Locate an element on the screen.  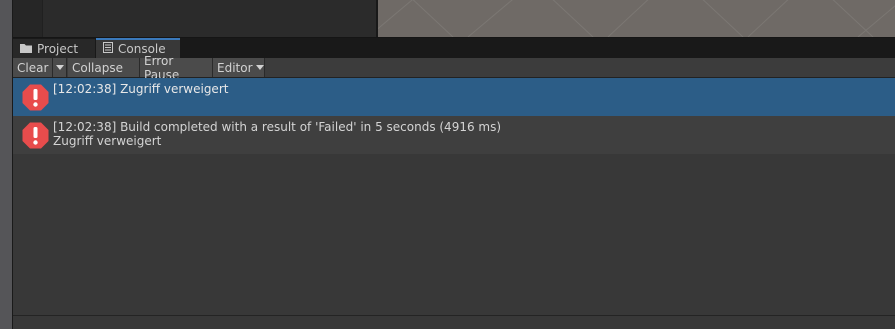
log-message: [12:02:38] Zugriff verweigert is located at coordinates (140, 89).